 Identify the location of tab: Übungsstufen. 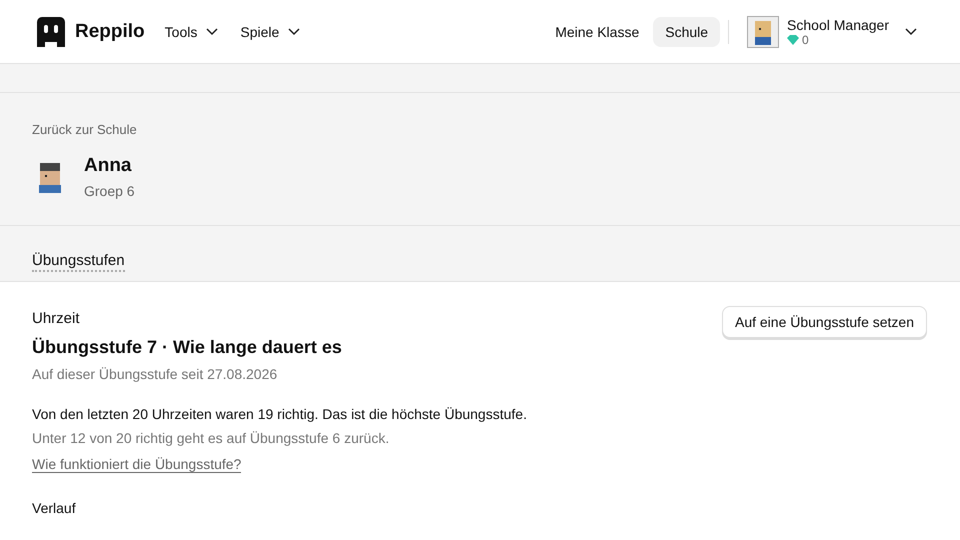
(78, 262).